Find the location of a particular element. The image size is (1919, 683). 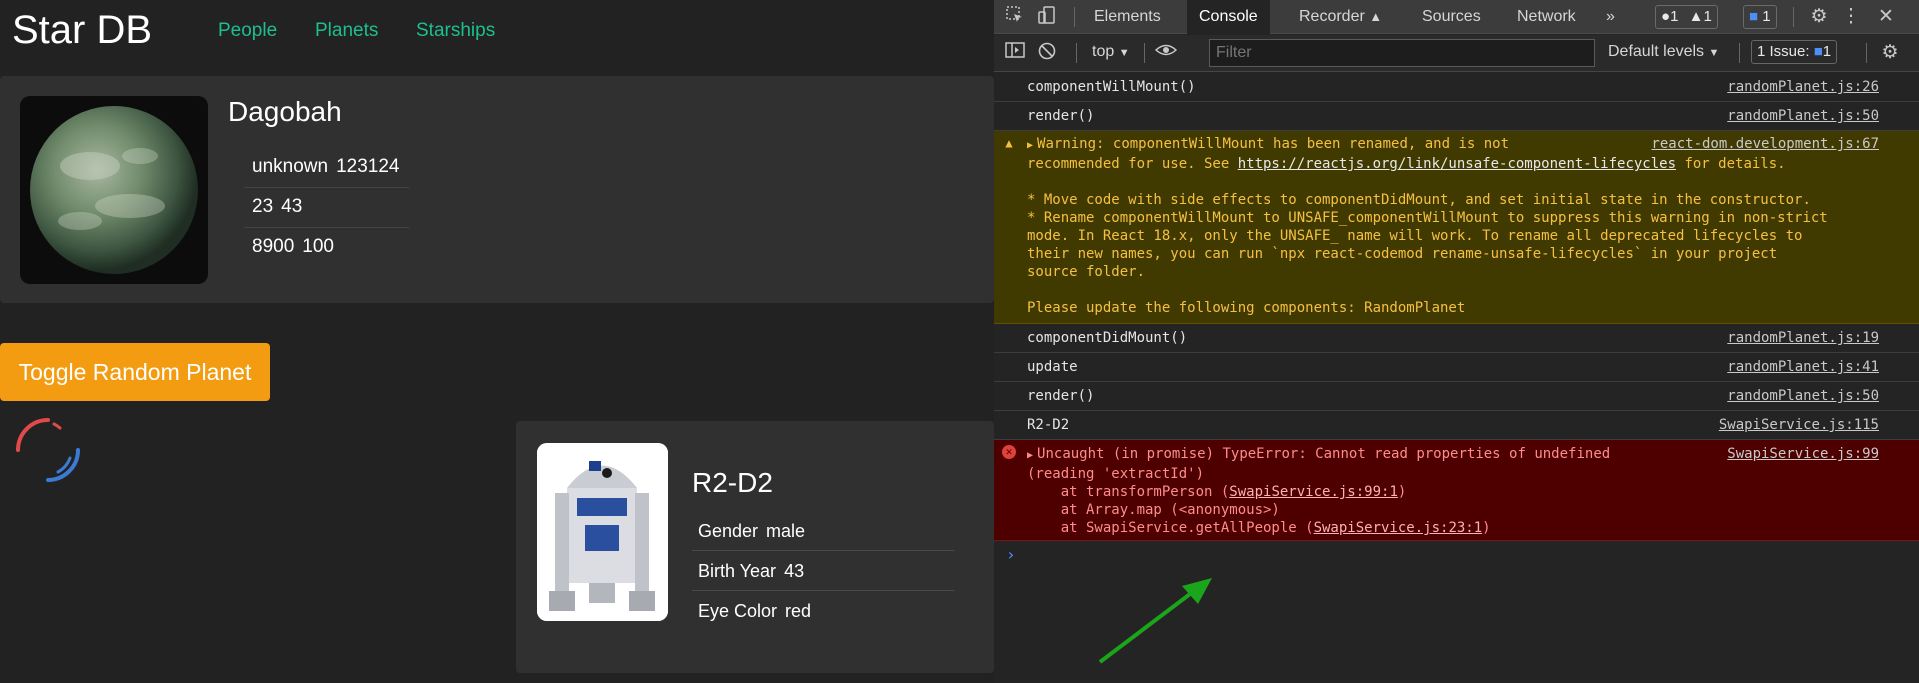

console-log-message: R2-D2 SwapiService.js:115 is located at coordinates (1456, 425).